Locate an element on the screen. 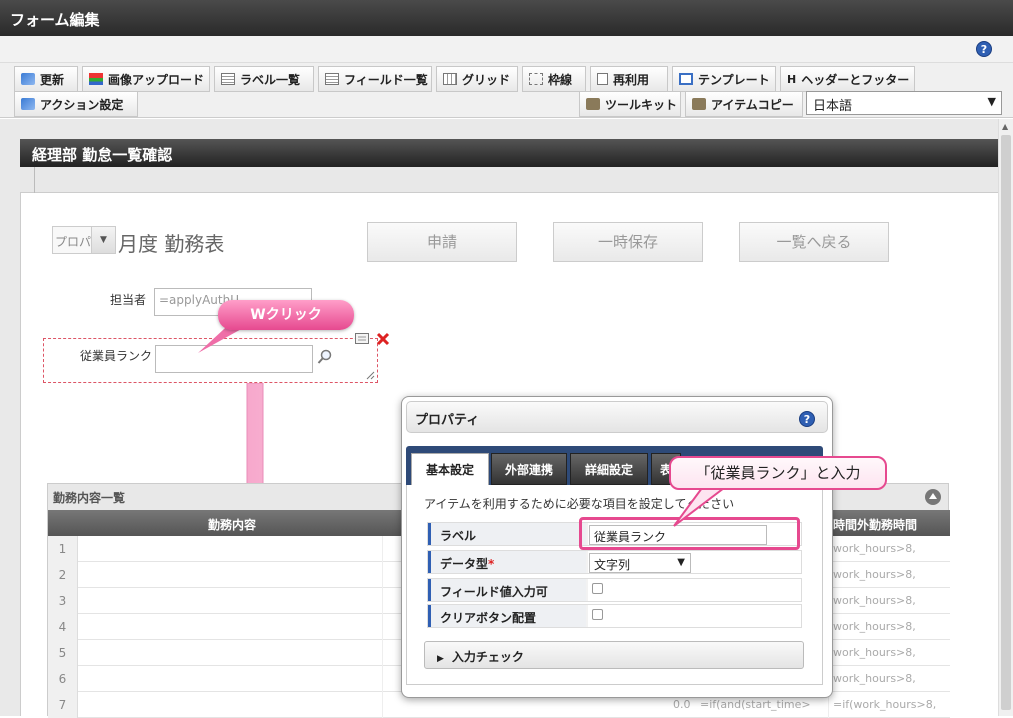 Image resolution: width=1013 pixels, height=718 pixels. dialog-title: プロパティ is located at coordinates (617, 417).